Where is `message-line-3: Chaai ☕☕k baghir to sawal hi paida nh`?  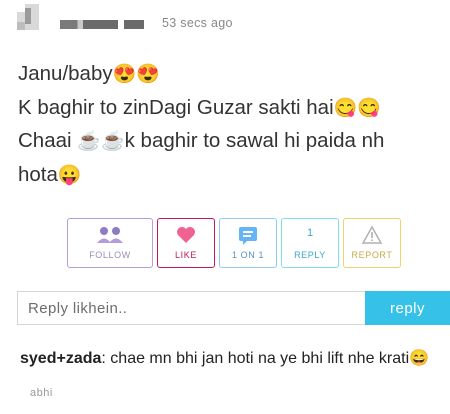 message-line-3: Chaai ☕☕k baghir to sawal hi paida nh is located at coordinates (201, 140).